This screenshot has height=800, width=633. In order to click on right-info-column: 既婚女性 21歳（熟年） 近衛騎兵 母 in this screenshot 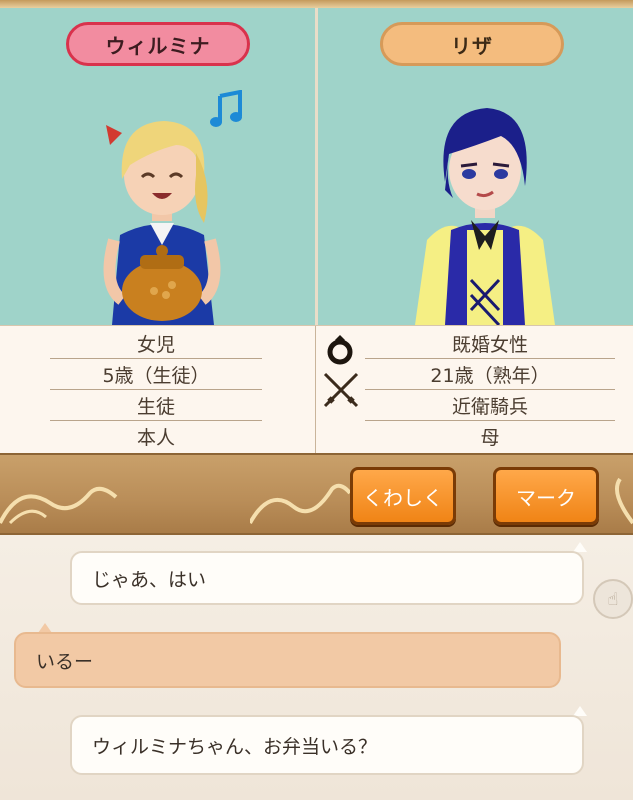, I will do `click(475, 390)`.